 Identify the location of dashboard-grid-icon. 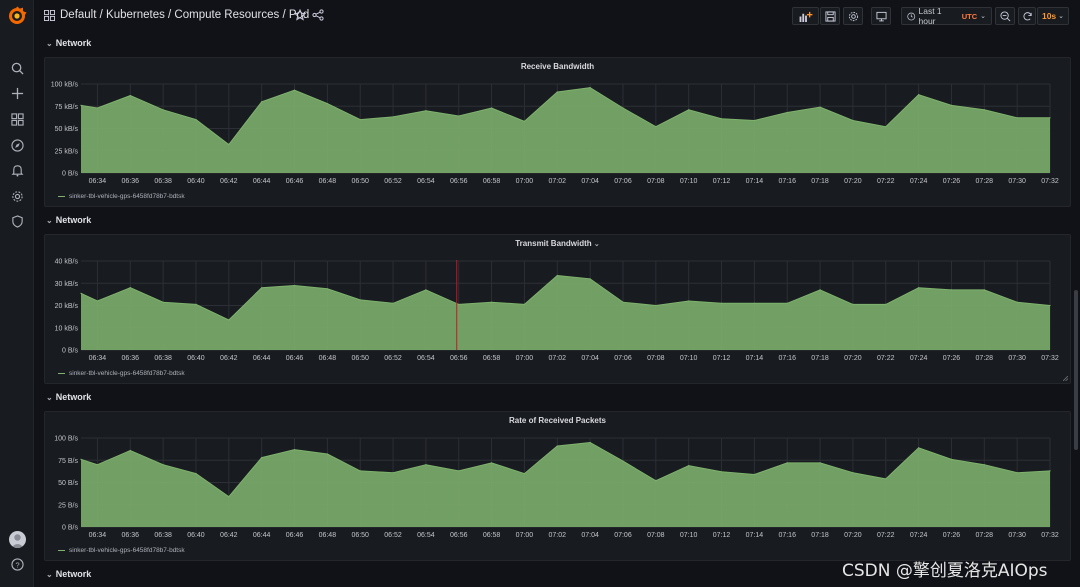
(49, 15).